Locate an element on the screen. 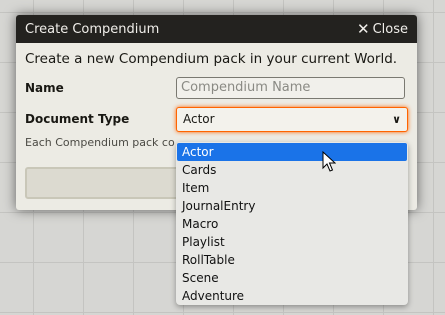 The width and height of the screenshot is (445, 315). close-button: ✕ Close is located at coordinates (382, 28).